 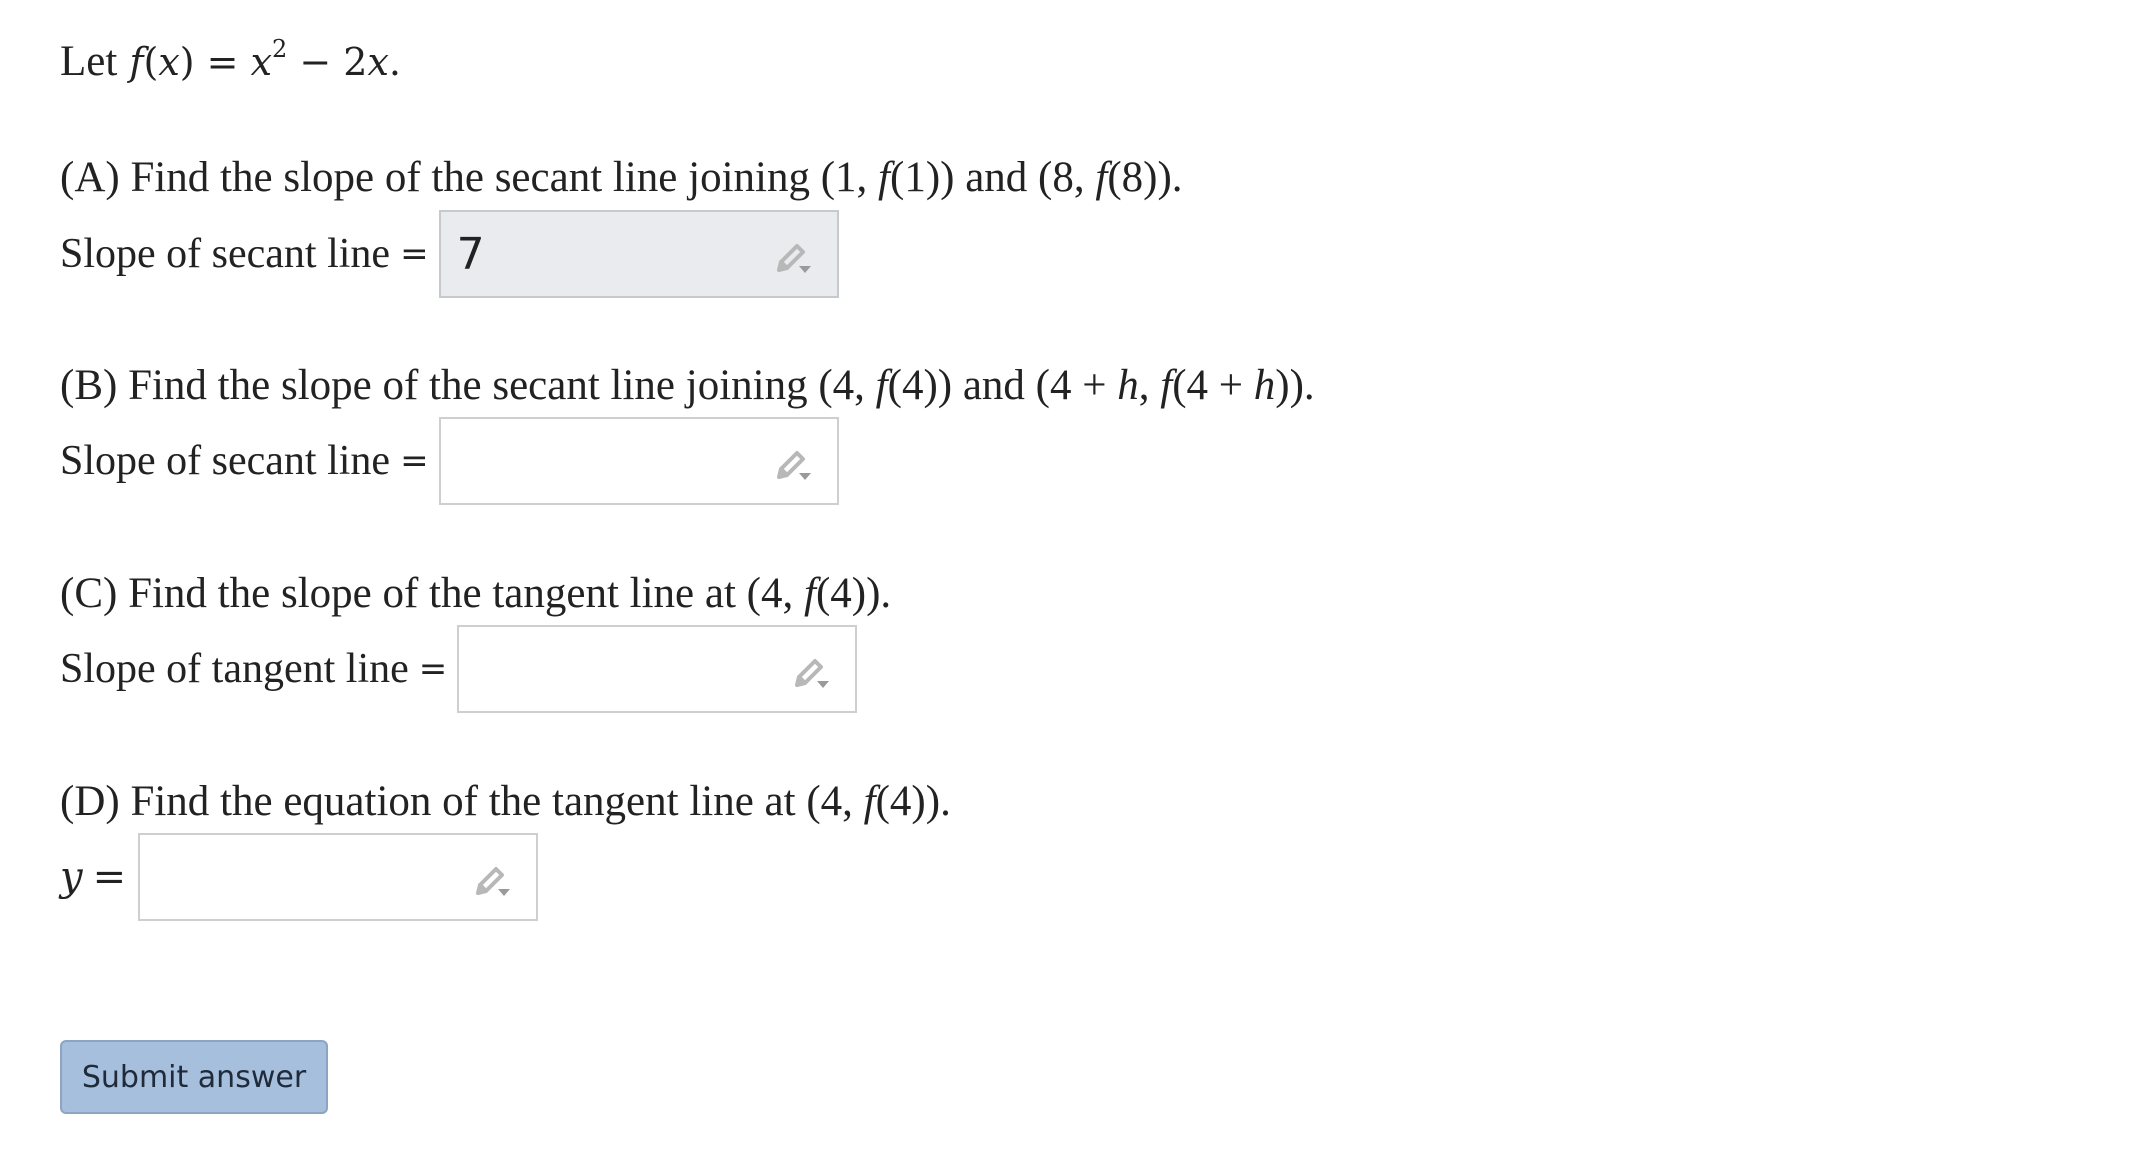 I want to click on paren-close: ), so click(x=187, y=62).